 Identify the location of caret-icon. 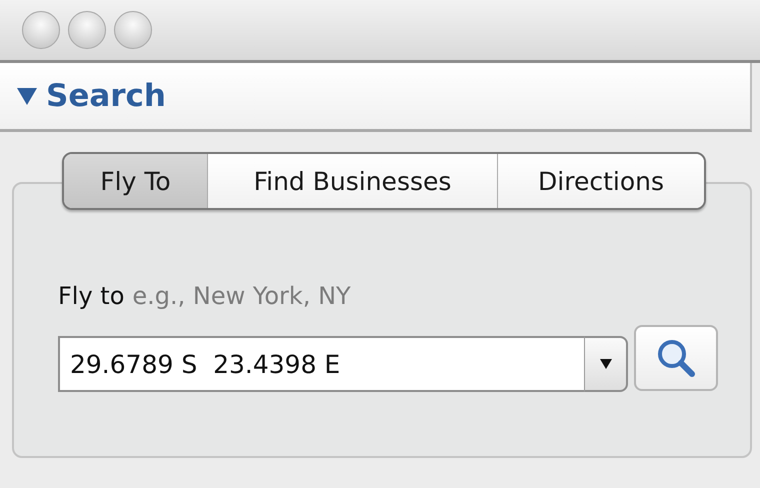
(606, 364).